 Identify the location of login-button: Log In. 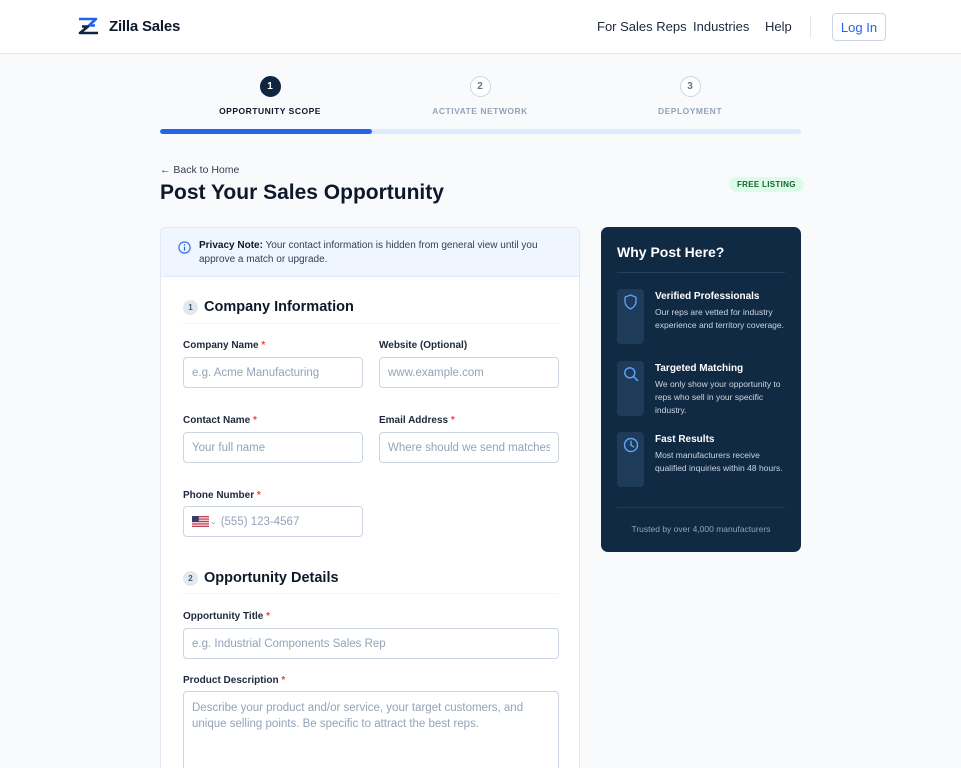
(859, 27).